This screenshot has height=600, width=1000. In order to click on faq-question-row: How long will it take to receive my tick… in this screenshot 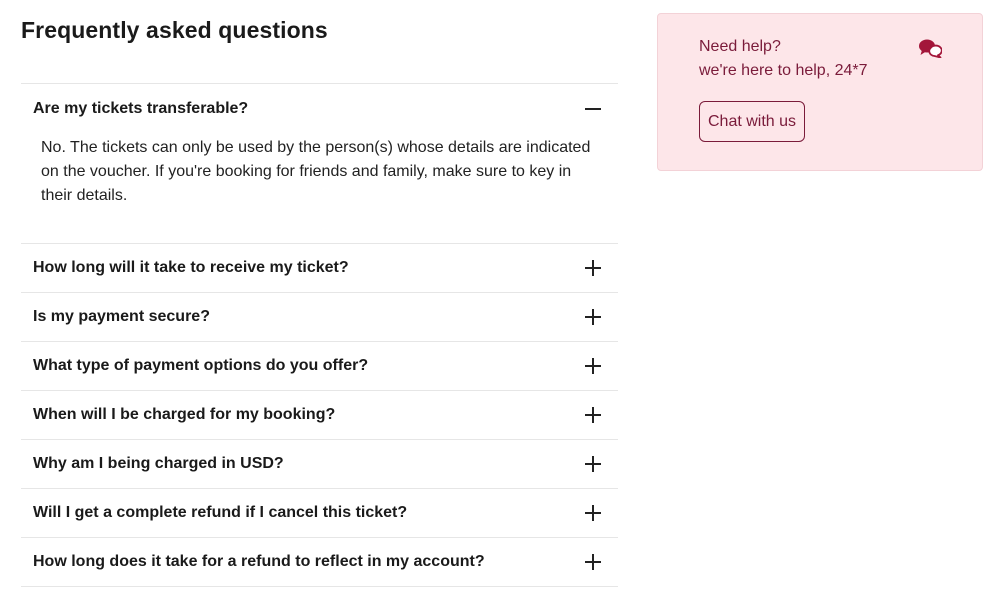, I will do `click(319, 268)`.